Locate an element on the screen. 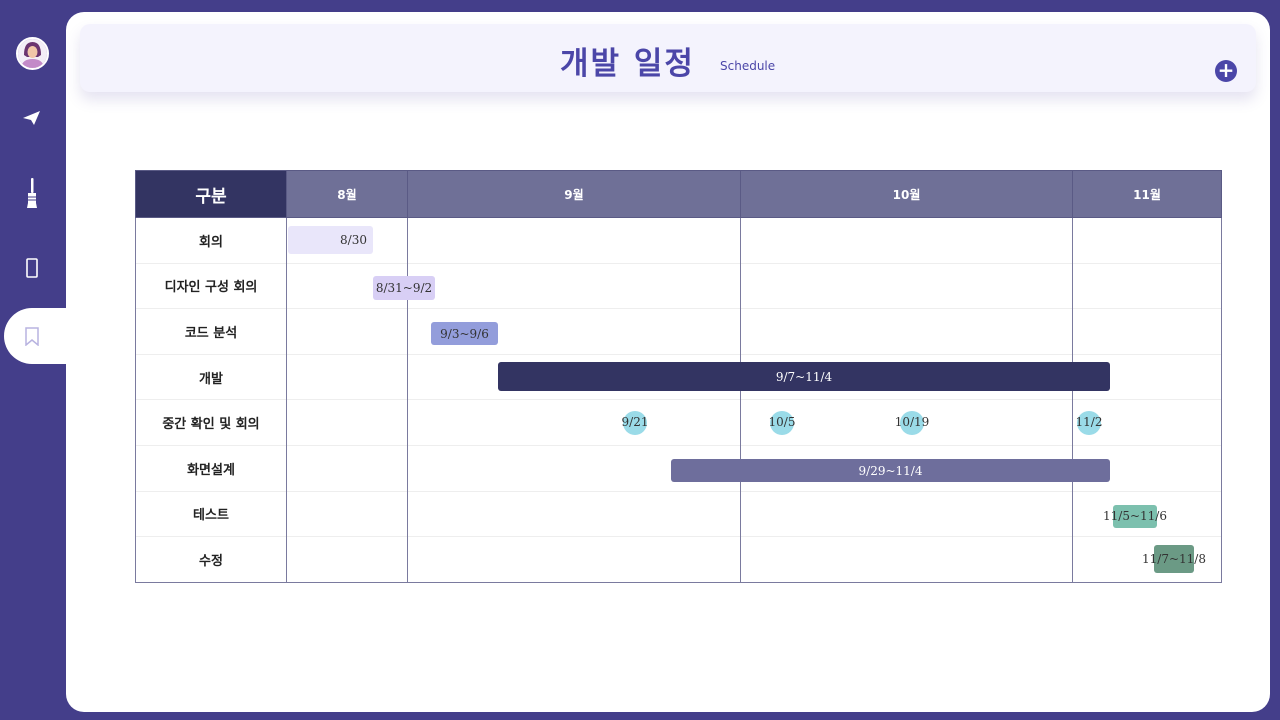 The width and height of the screenshot is (1280, 720). bar-code-analysis: 9/3~9/6 is located at coordinates (464, 333).